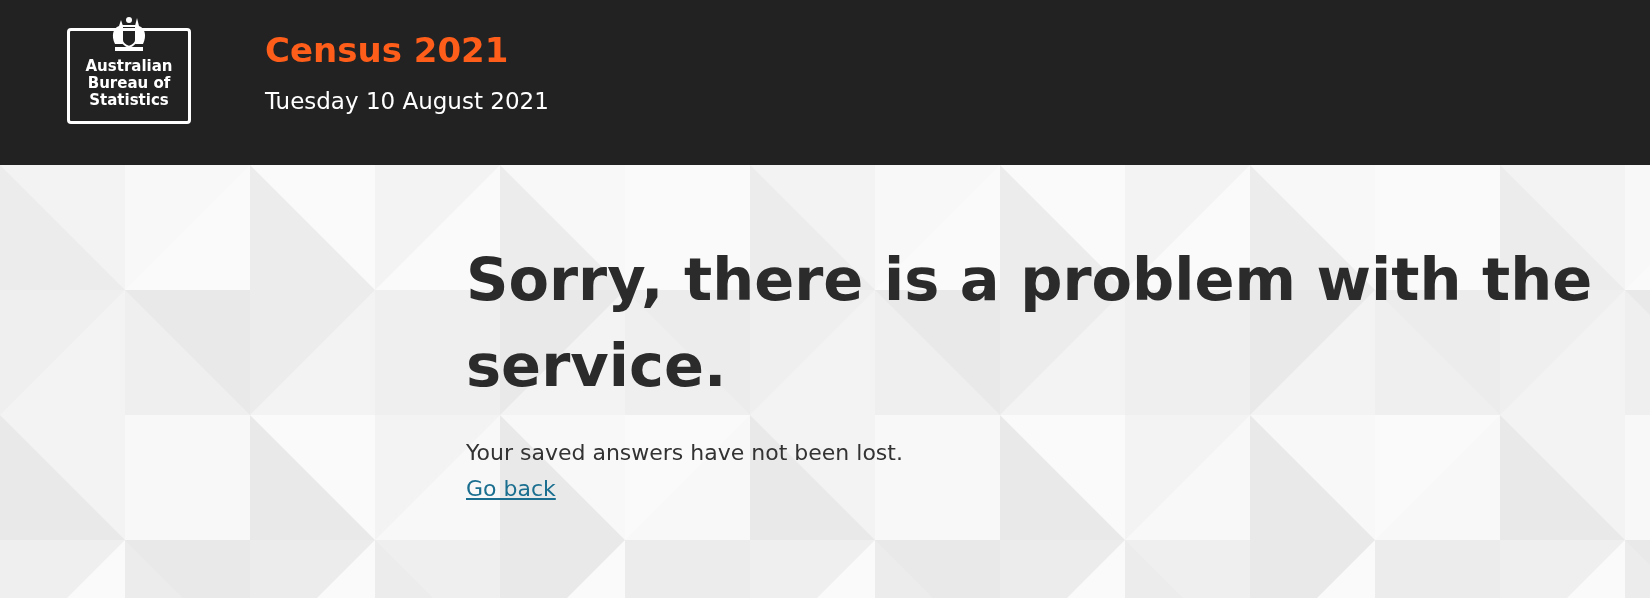 This screenshot has height=598, width=1650. Describe the element at coordinates (387, 50) in the screenshot. I see `census-title: Census 2021` at that location.